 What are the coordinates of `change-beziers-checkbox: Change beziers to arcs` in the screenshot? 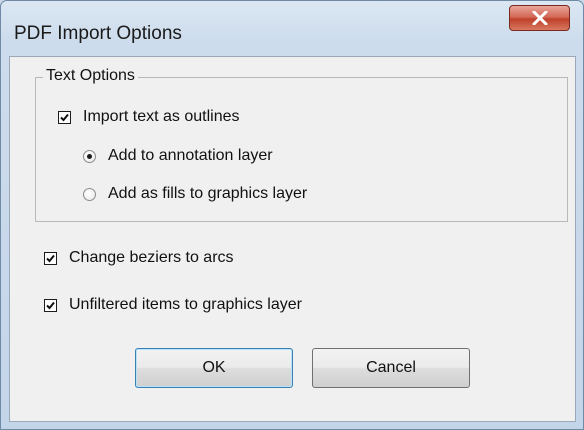 It's located at (139, 258).